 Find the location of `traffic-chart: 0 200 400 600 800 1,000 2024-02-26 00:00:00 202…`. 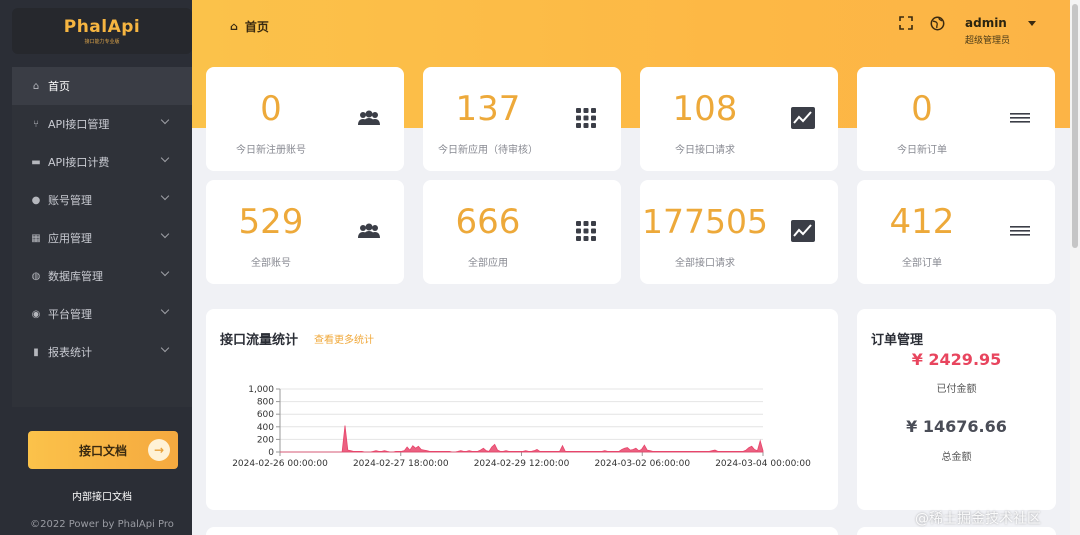

traffic-chart: 0 200 400 600 800 1,000 2024-02-26 00:00:00 202… is located at coordinates (521, 427).